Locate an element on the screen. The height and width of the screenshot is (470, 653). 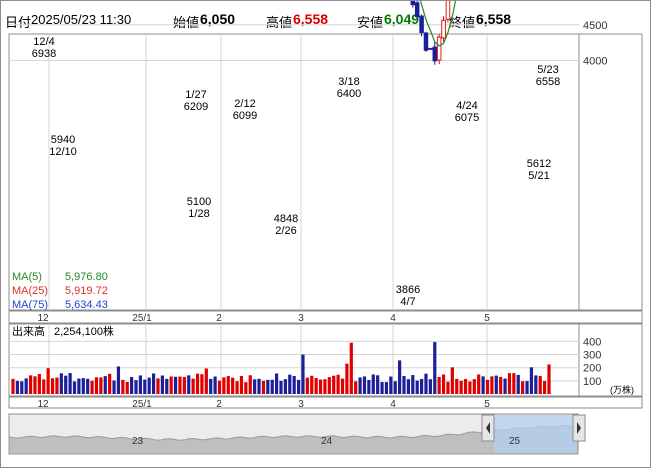
annotation-date: 3/18 is located at coordinates (348, 82).